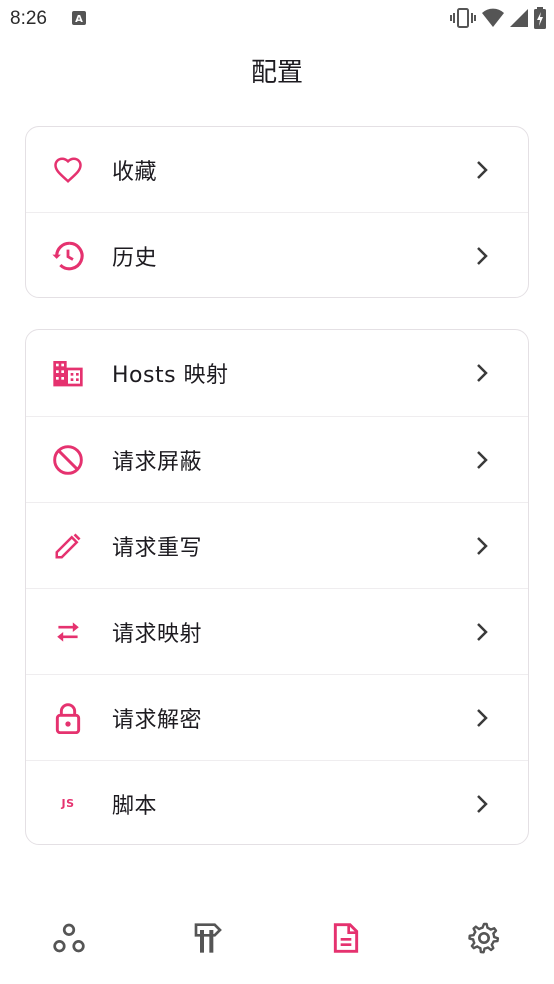 Image resolution: width=554 pixels, height=984 pixels. I want to click on block-icon, so click(68, 460).